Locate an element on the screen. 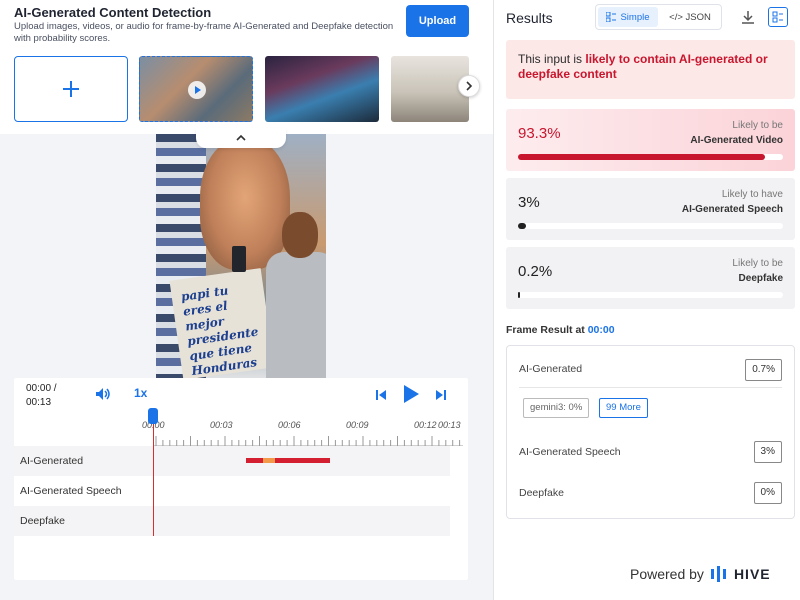 The width and height of the screenshot is (800, 600). more-models-button: 99 More is located at coordinates (623, 408).